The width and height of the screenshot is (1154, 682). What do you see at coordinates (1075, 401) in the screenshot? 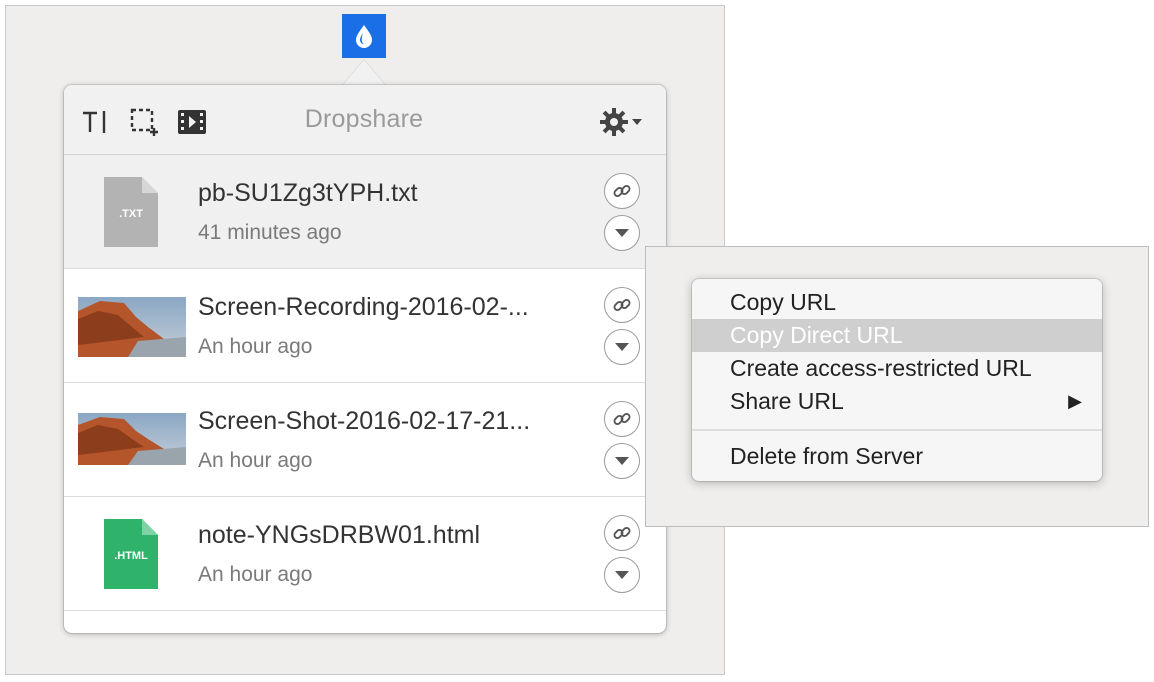
I see `submenu-arrow-icon: ▶` at bounding box center [1075, 401].